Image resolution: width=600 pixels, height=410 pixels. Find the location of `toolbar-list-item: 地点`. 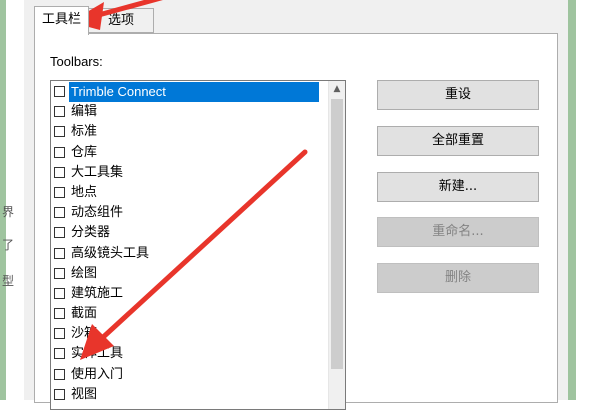

toolbar-list-item: 地点 is located at coordinates (189, 193).